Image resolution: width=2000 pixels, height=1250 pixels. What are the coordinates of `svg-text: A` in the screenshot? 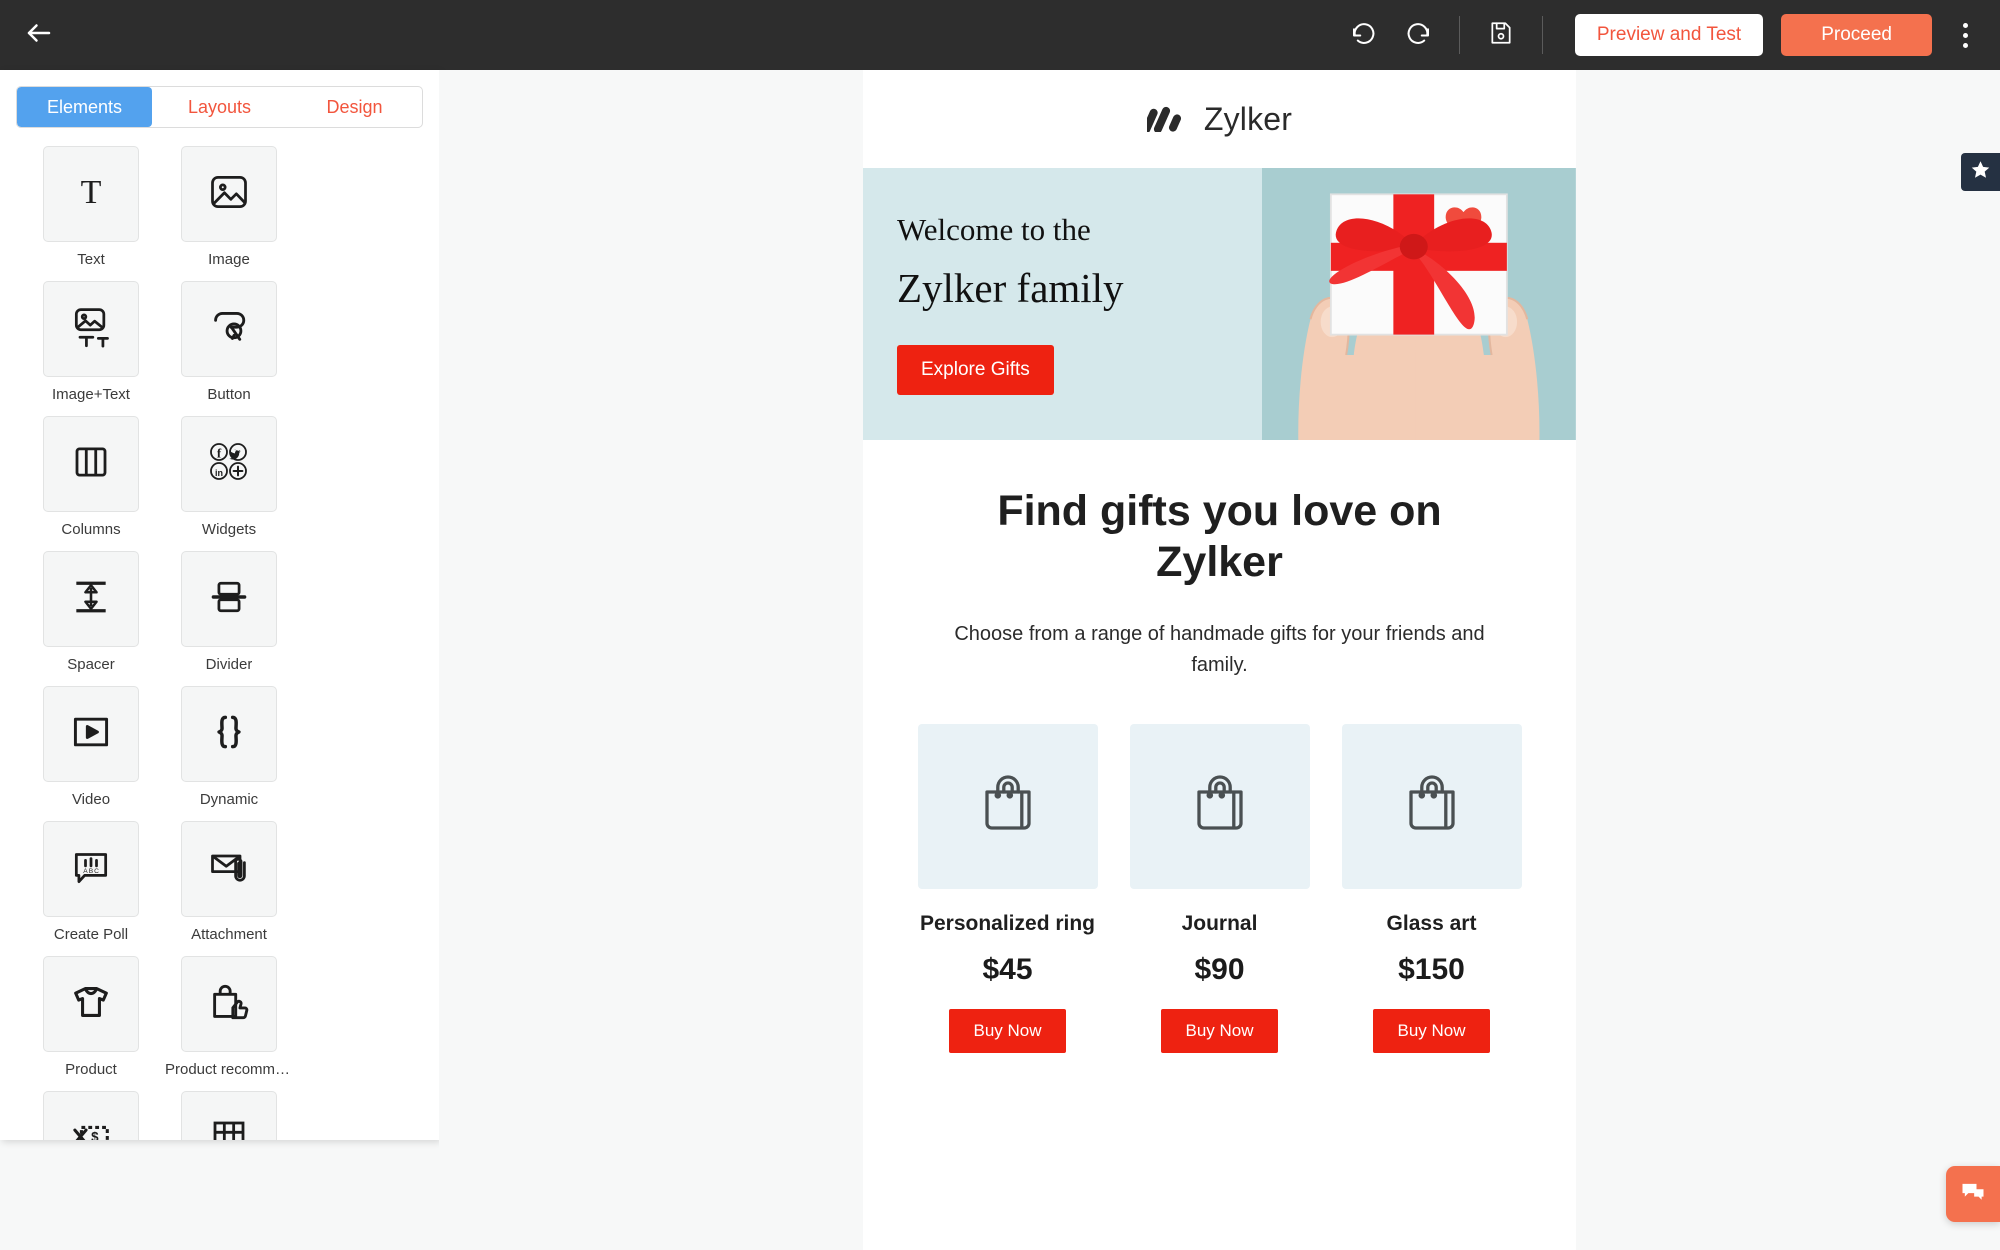 It's located at (85, 871).